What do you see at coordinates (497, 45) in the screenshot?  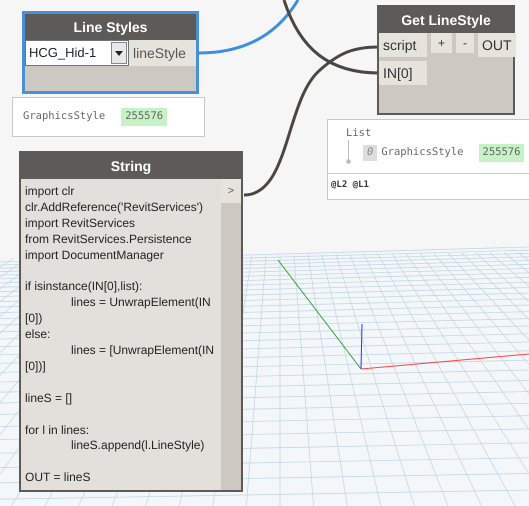 I see `output-port: OUT` at bounding box center [497, 45].